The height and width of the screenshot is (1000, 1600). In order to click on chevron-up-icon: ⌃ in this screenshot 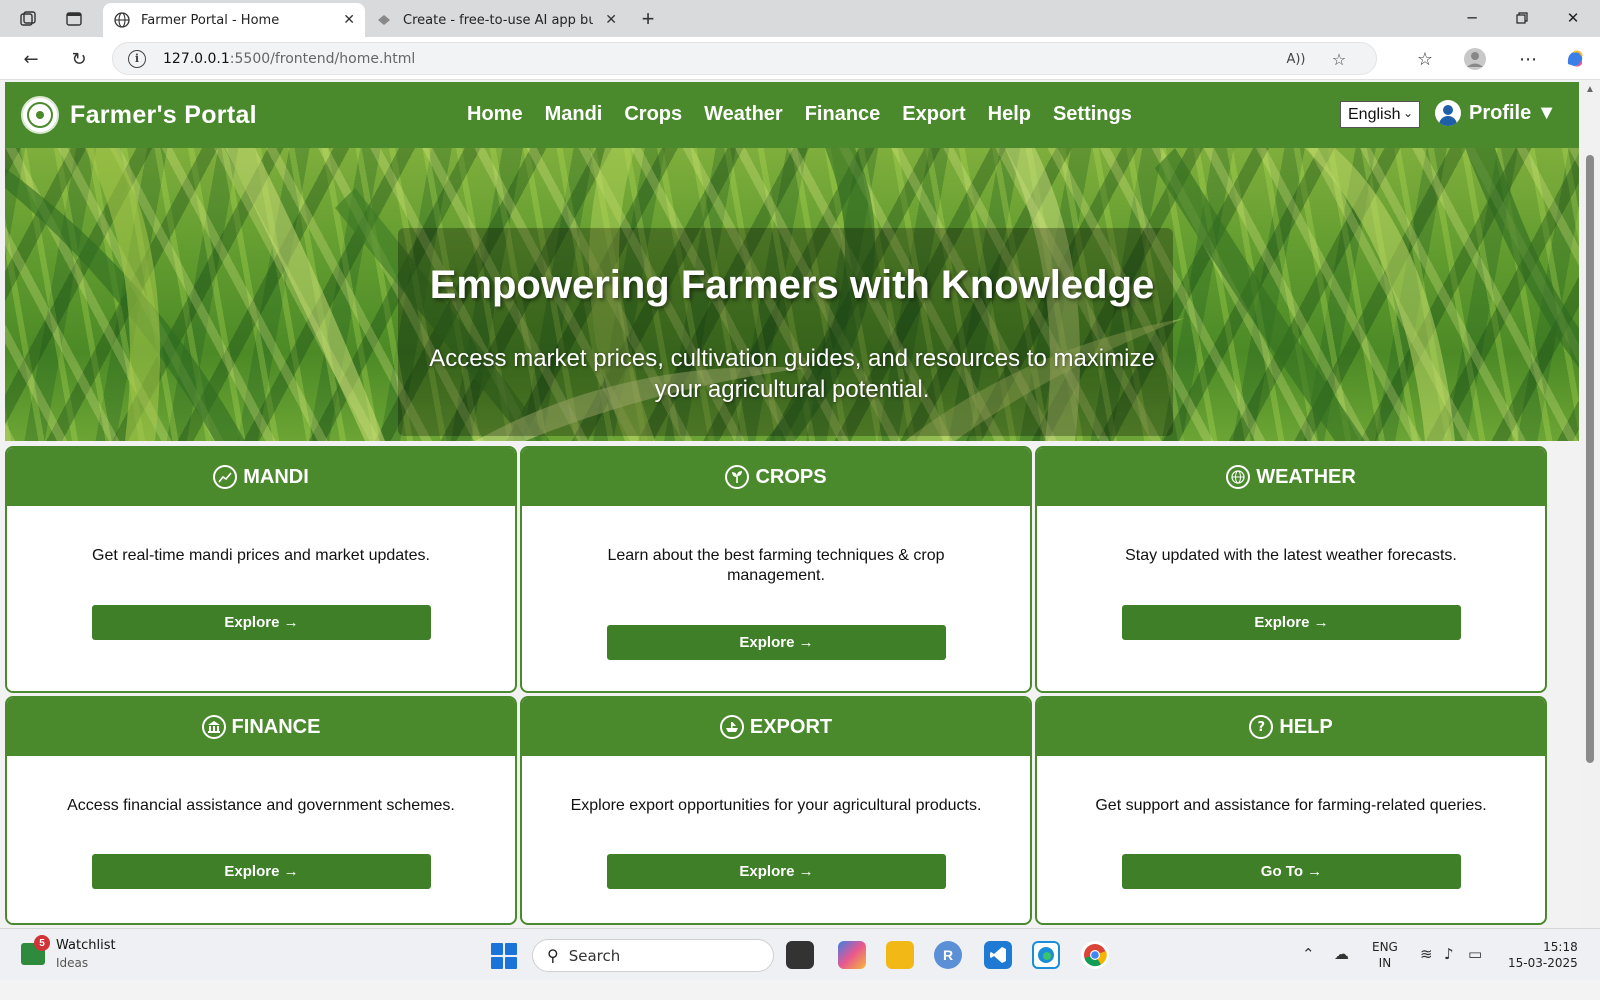, I will do `click(1308, 954)`.